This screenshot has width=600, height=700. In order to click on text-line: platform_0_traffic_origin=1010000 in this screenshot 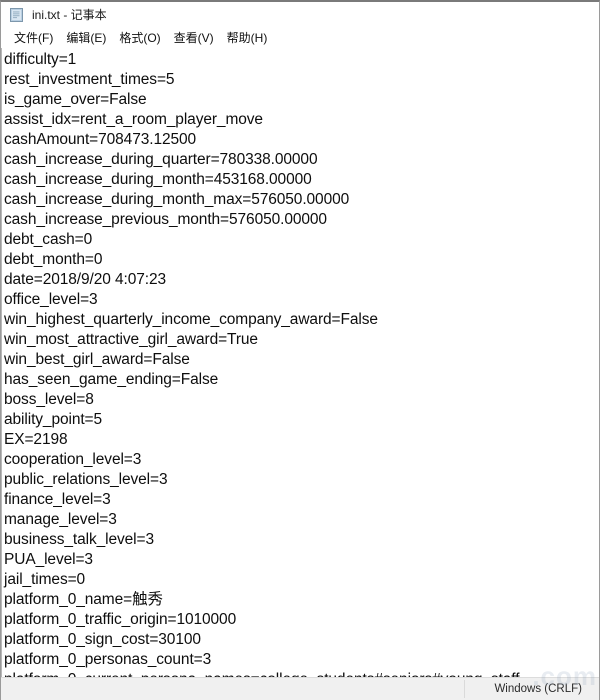, I will do `click(120, 619)`.